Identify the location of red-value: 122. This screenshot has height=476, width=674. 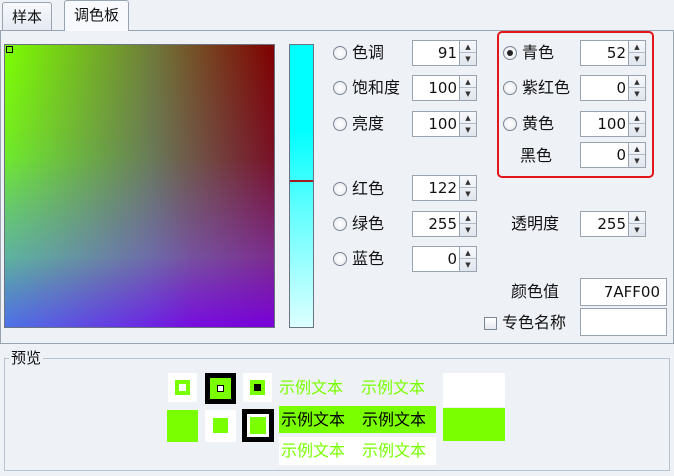
(442, 188).